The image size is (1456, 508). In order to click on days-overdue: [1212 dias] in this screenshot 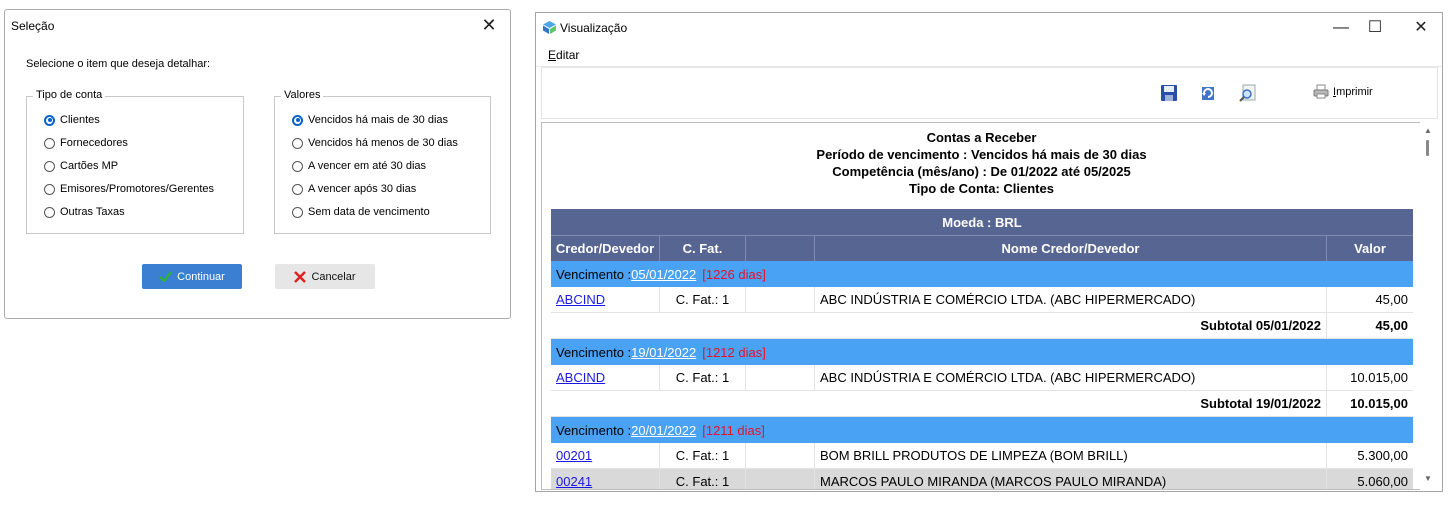, I will do `click(734, 352)`.